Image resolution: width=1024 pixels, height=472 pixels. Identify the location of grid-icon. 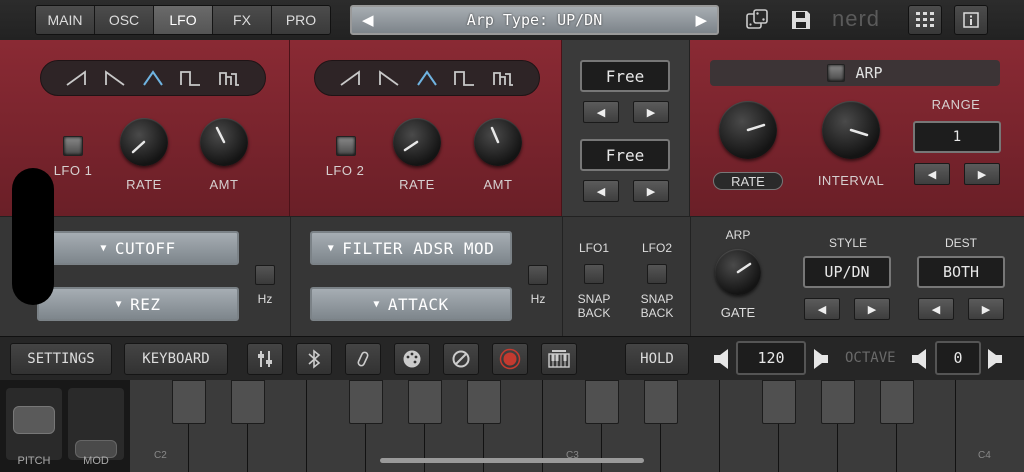
(925, 20).